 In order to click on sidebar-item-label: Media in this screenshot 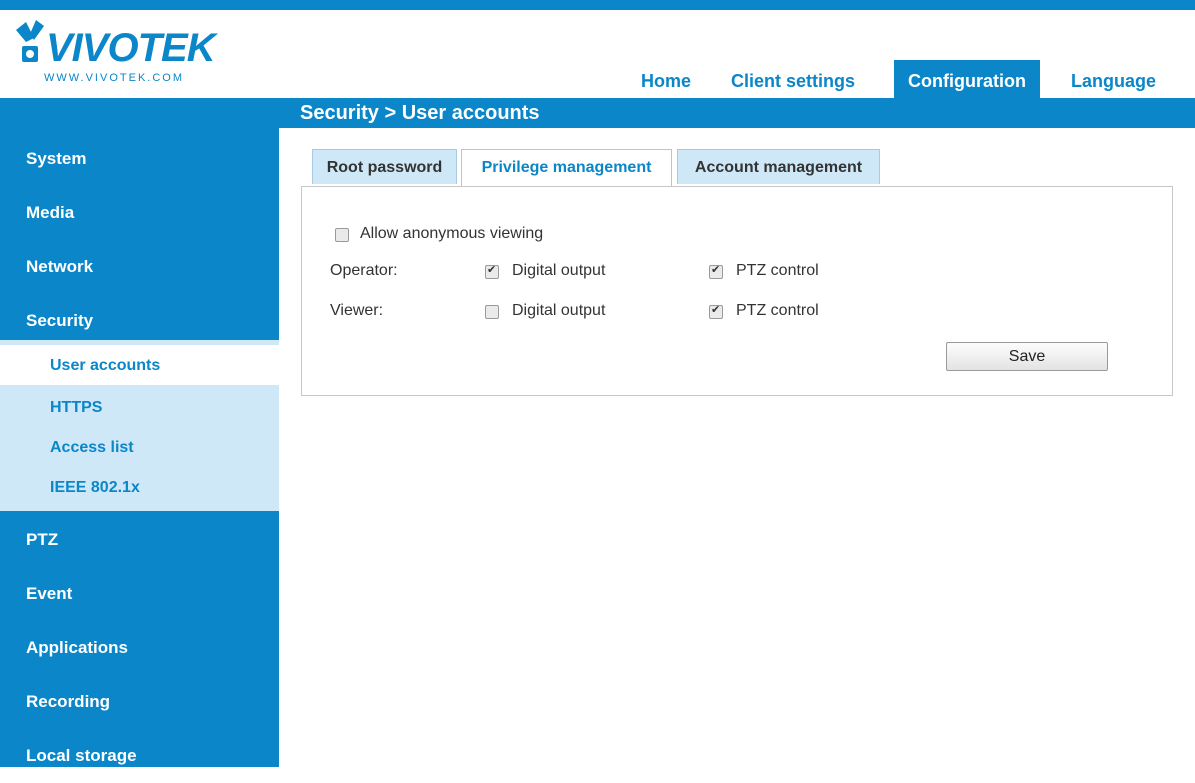, I will do `click(50, 212)`.